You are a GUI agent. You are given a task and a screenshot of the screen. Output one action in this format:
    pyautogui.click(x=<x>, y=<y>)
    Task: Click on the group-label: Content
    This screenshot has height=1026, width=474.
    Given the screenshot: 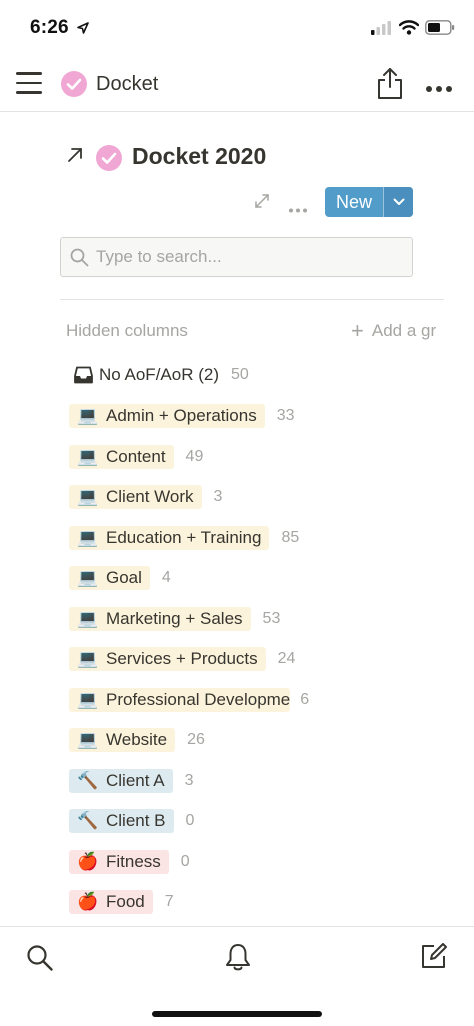 What is the action you would take?
    pyautogui.click(x=136, y=456)
    